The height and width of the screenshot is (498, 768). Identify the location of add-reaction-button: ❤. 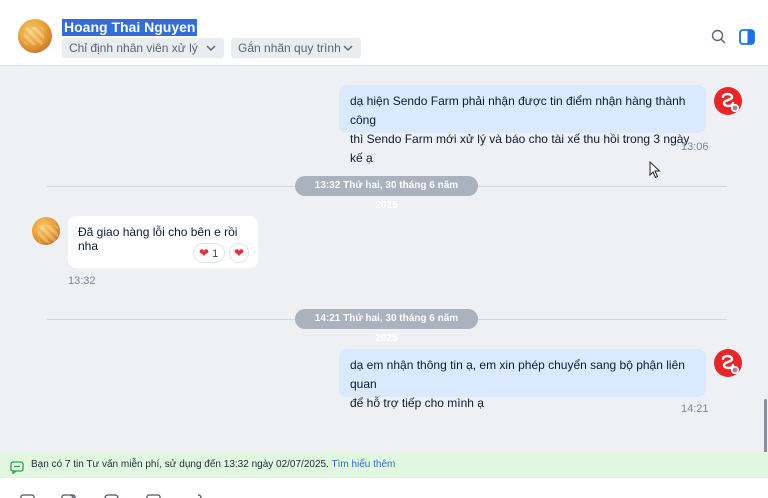
(239, 253).